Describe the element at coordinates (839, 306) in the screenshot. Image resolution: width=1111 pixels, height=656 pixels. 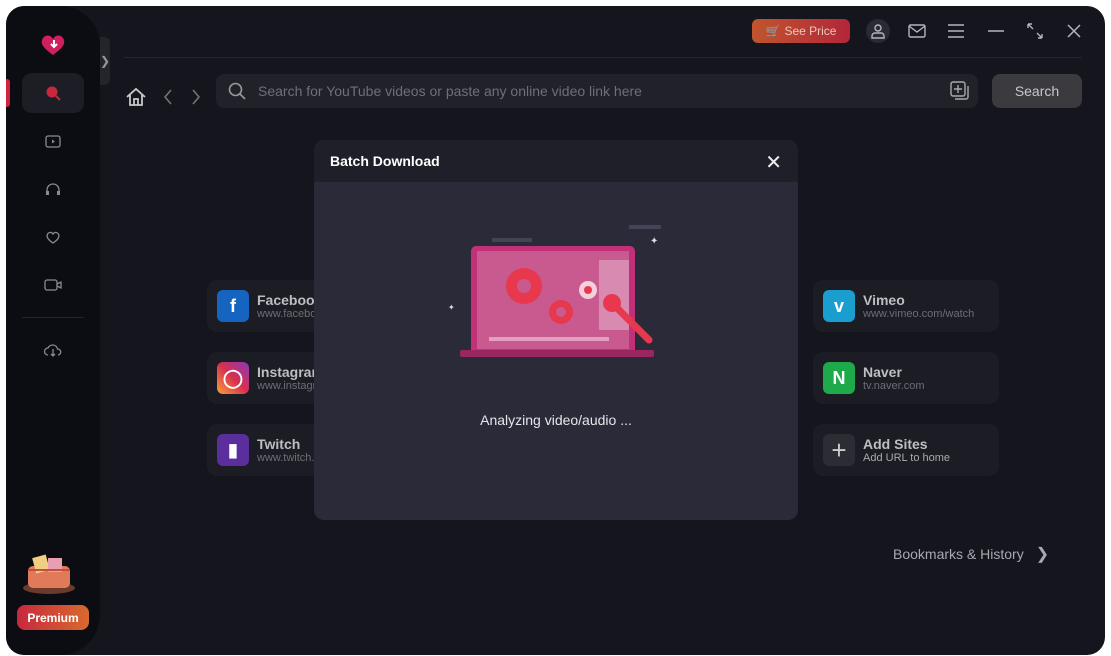
I see `vimeo-icon: v` at that location.